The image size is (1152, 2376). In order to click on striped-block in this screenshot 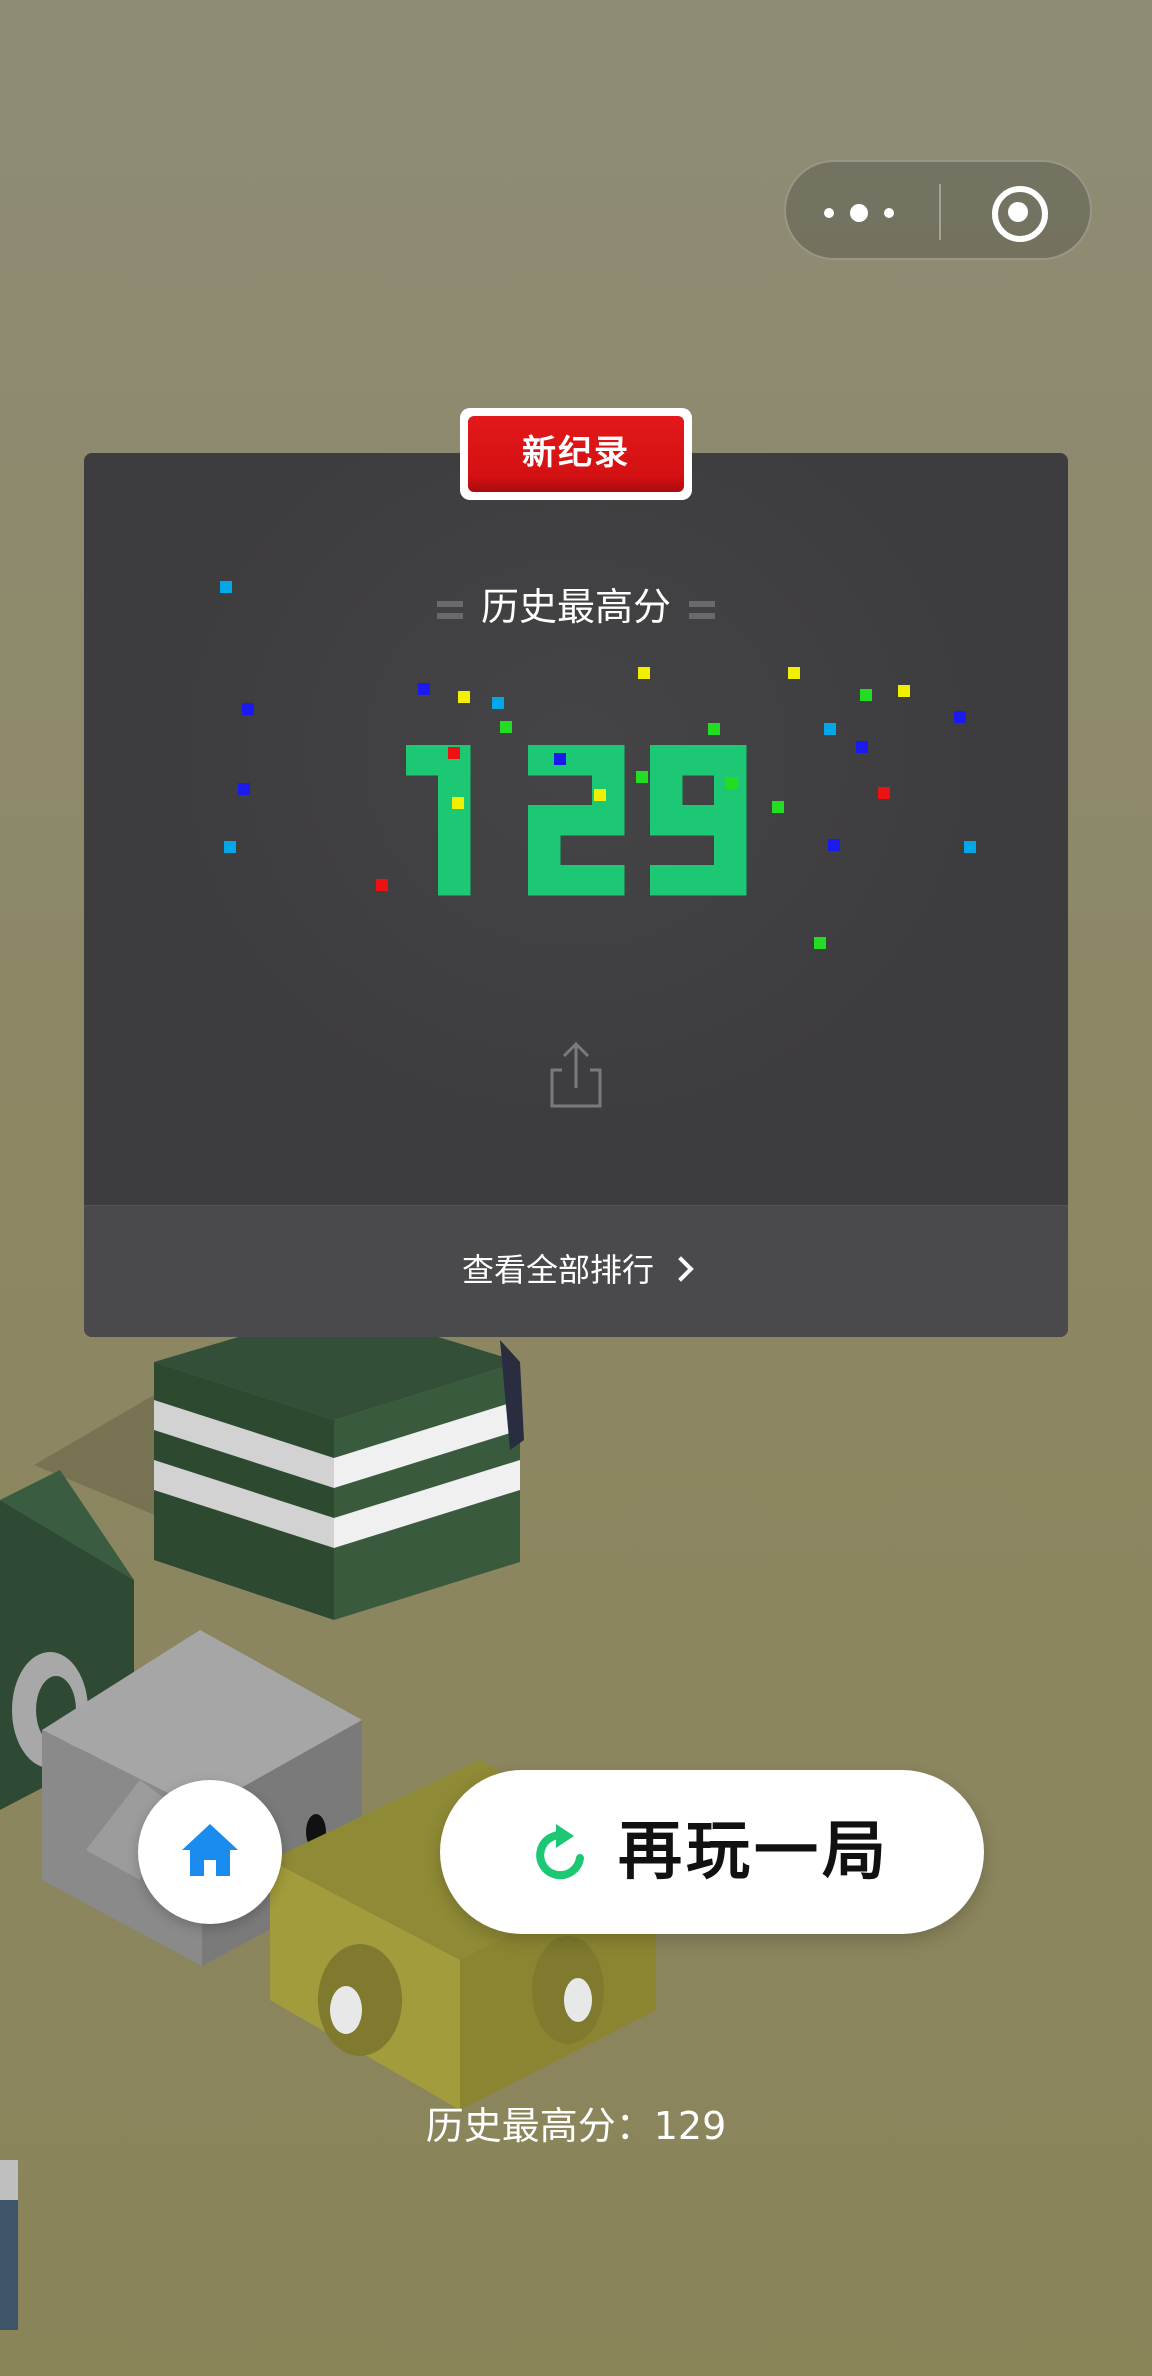, I will do `click(339, 1463)`.